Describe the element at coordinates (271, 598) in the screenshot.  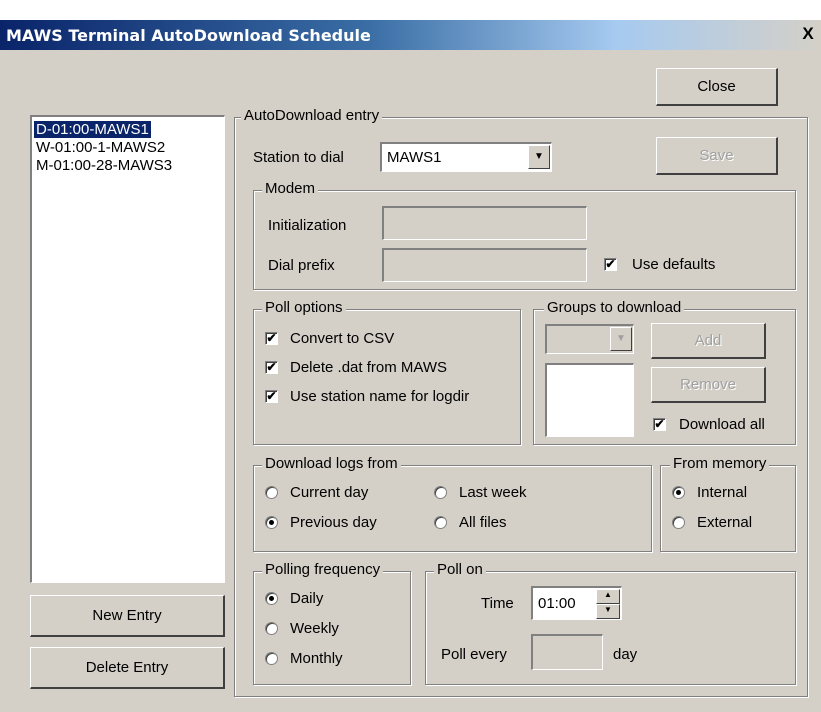
I see `daily-radio` at that location.